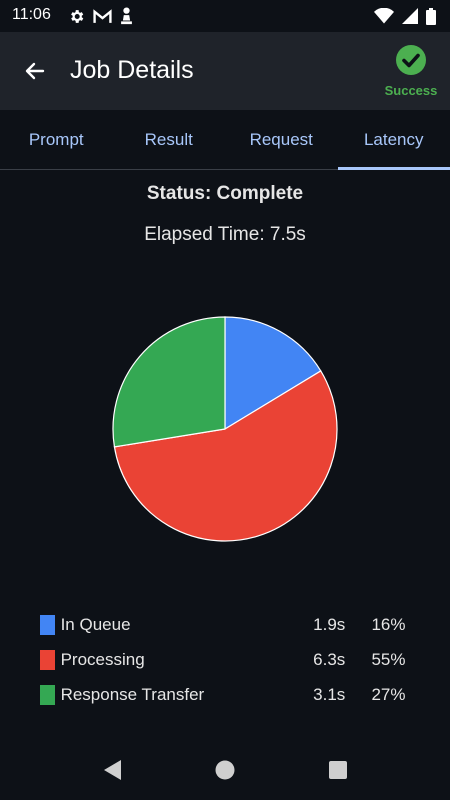 Image resolution: width=450 pixels, height=800 pixels. I want to click on page-title: Job Details, so click(132, 70).